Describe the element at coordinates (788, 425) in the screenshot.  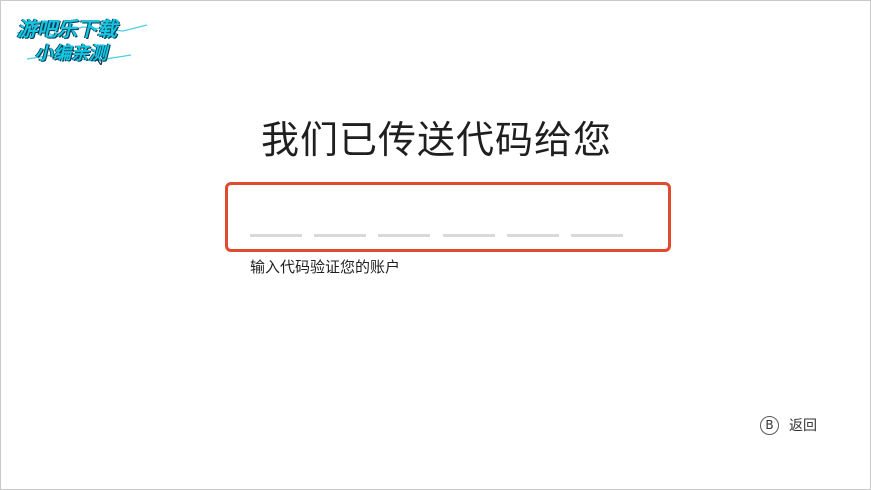
I see `back-button: B 返回` at that location.